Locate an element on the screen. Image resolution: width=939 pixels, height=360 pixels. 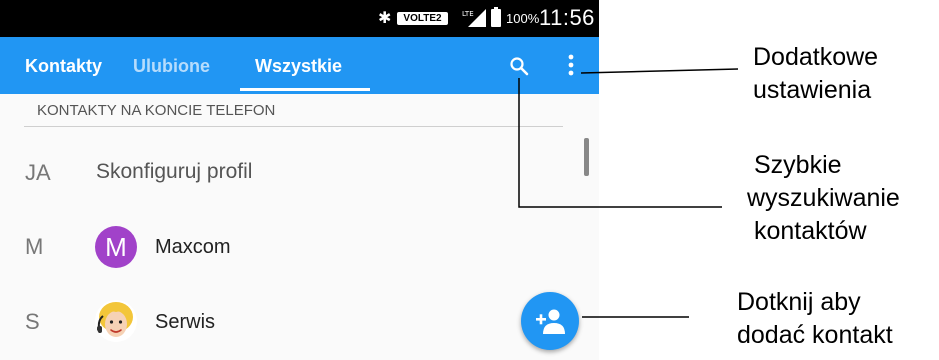
contact-row-serwis: S Serwis is located at coordinates (280, 321).